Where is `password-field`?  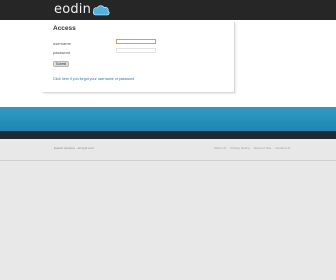
password-field is located at coordinates (136, 50).